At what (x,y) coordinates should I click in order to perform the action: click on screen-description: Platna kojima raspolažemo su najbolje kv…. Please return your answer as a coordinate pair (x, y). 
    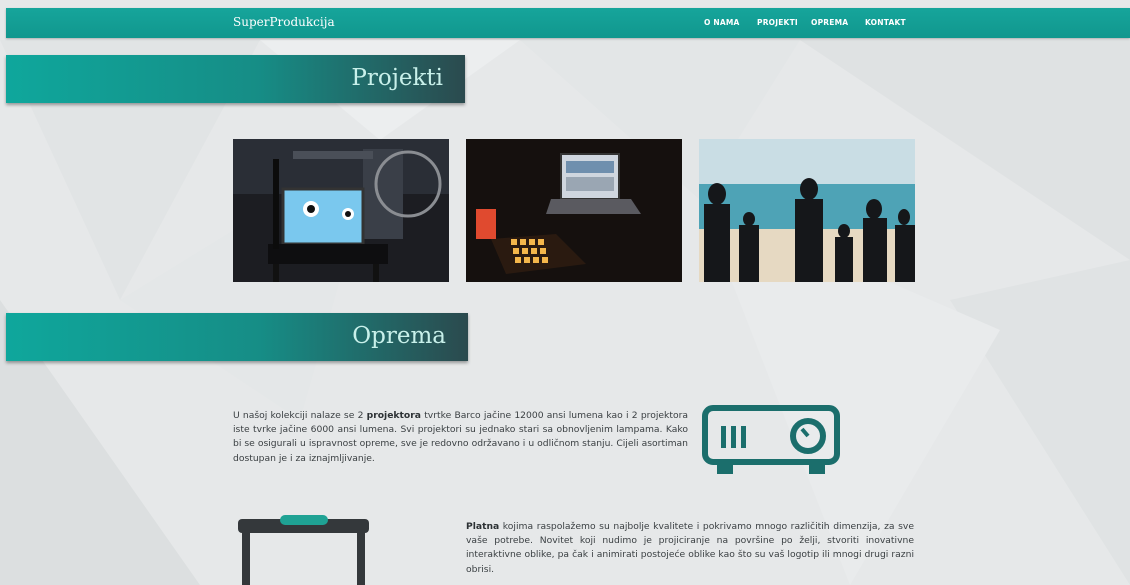
    Looking at the image, I should click on (690, 548).